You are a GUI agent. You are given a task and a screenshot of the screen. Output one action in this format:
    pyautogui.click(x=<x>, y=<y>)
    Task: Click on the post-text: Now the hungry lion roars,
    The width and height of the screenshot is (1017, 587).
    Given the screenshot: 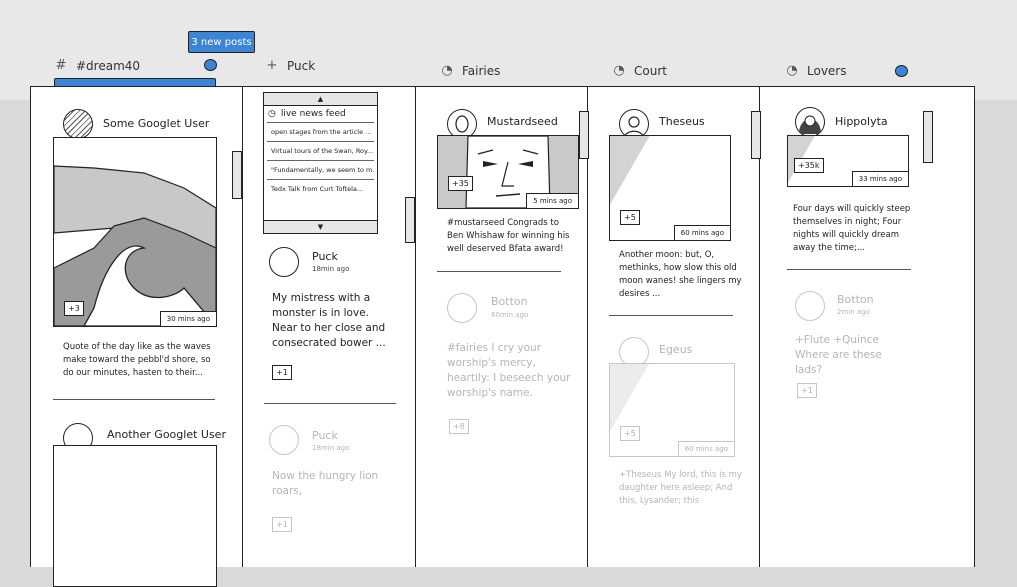 What is the action you would take?
    pyautogui.click(x=325, y=483)
    